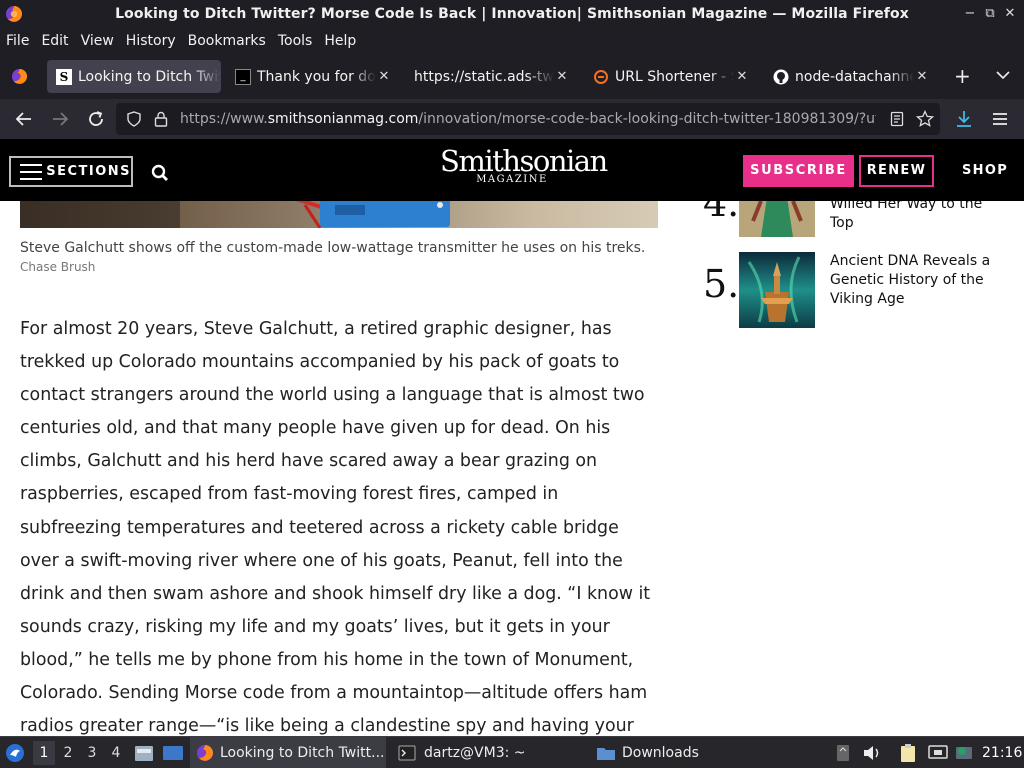 This screenshot has height=768, width=1024. I want to click on tab-thank-you: _ Thank you for downloading ✕, so click(312, 76).